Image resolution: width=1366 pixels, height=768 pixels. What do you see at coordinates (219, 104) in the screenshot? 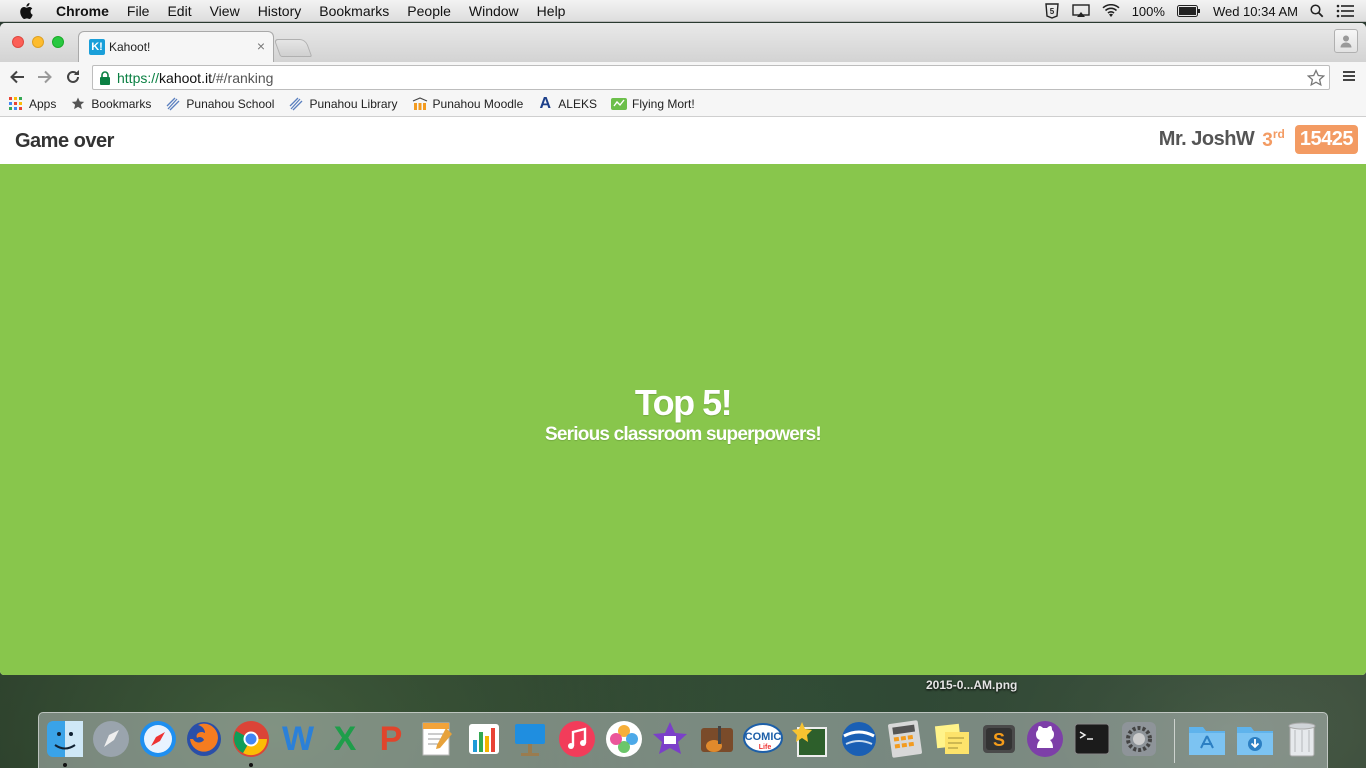
I see `bookmark-punahou-school: Punahou School` at bounding box center [219, 104].